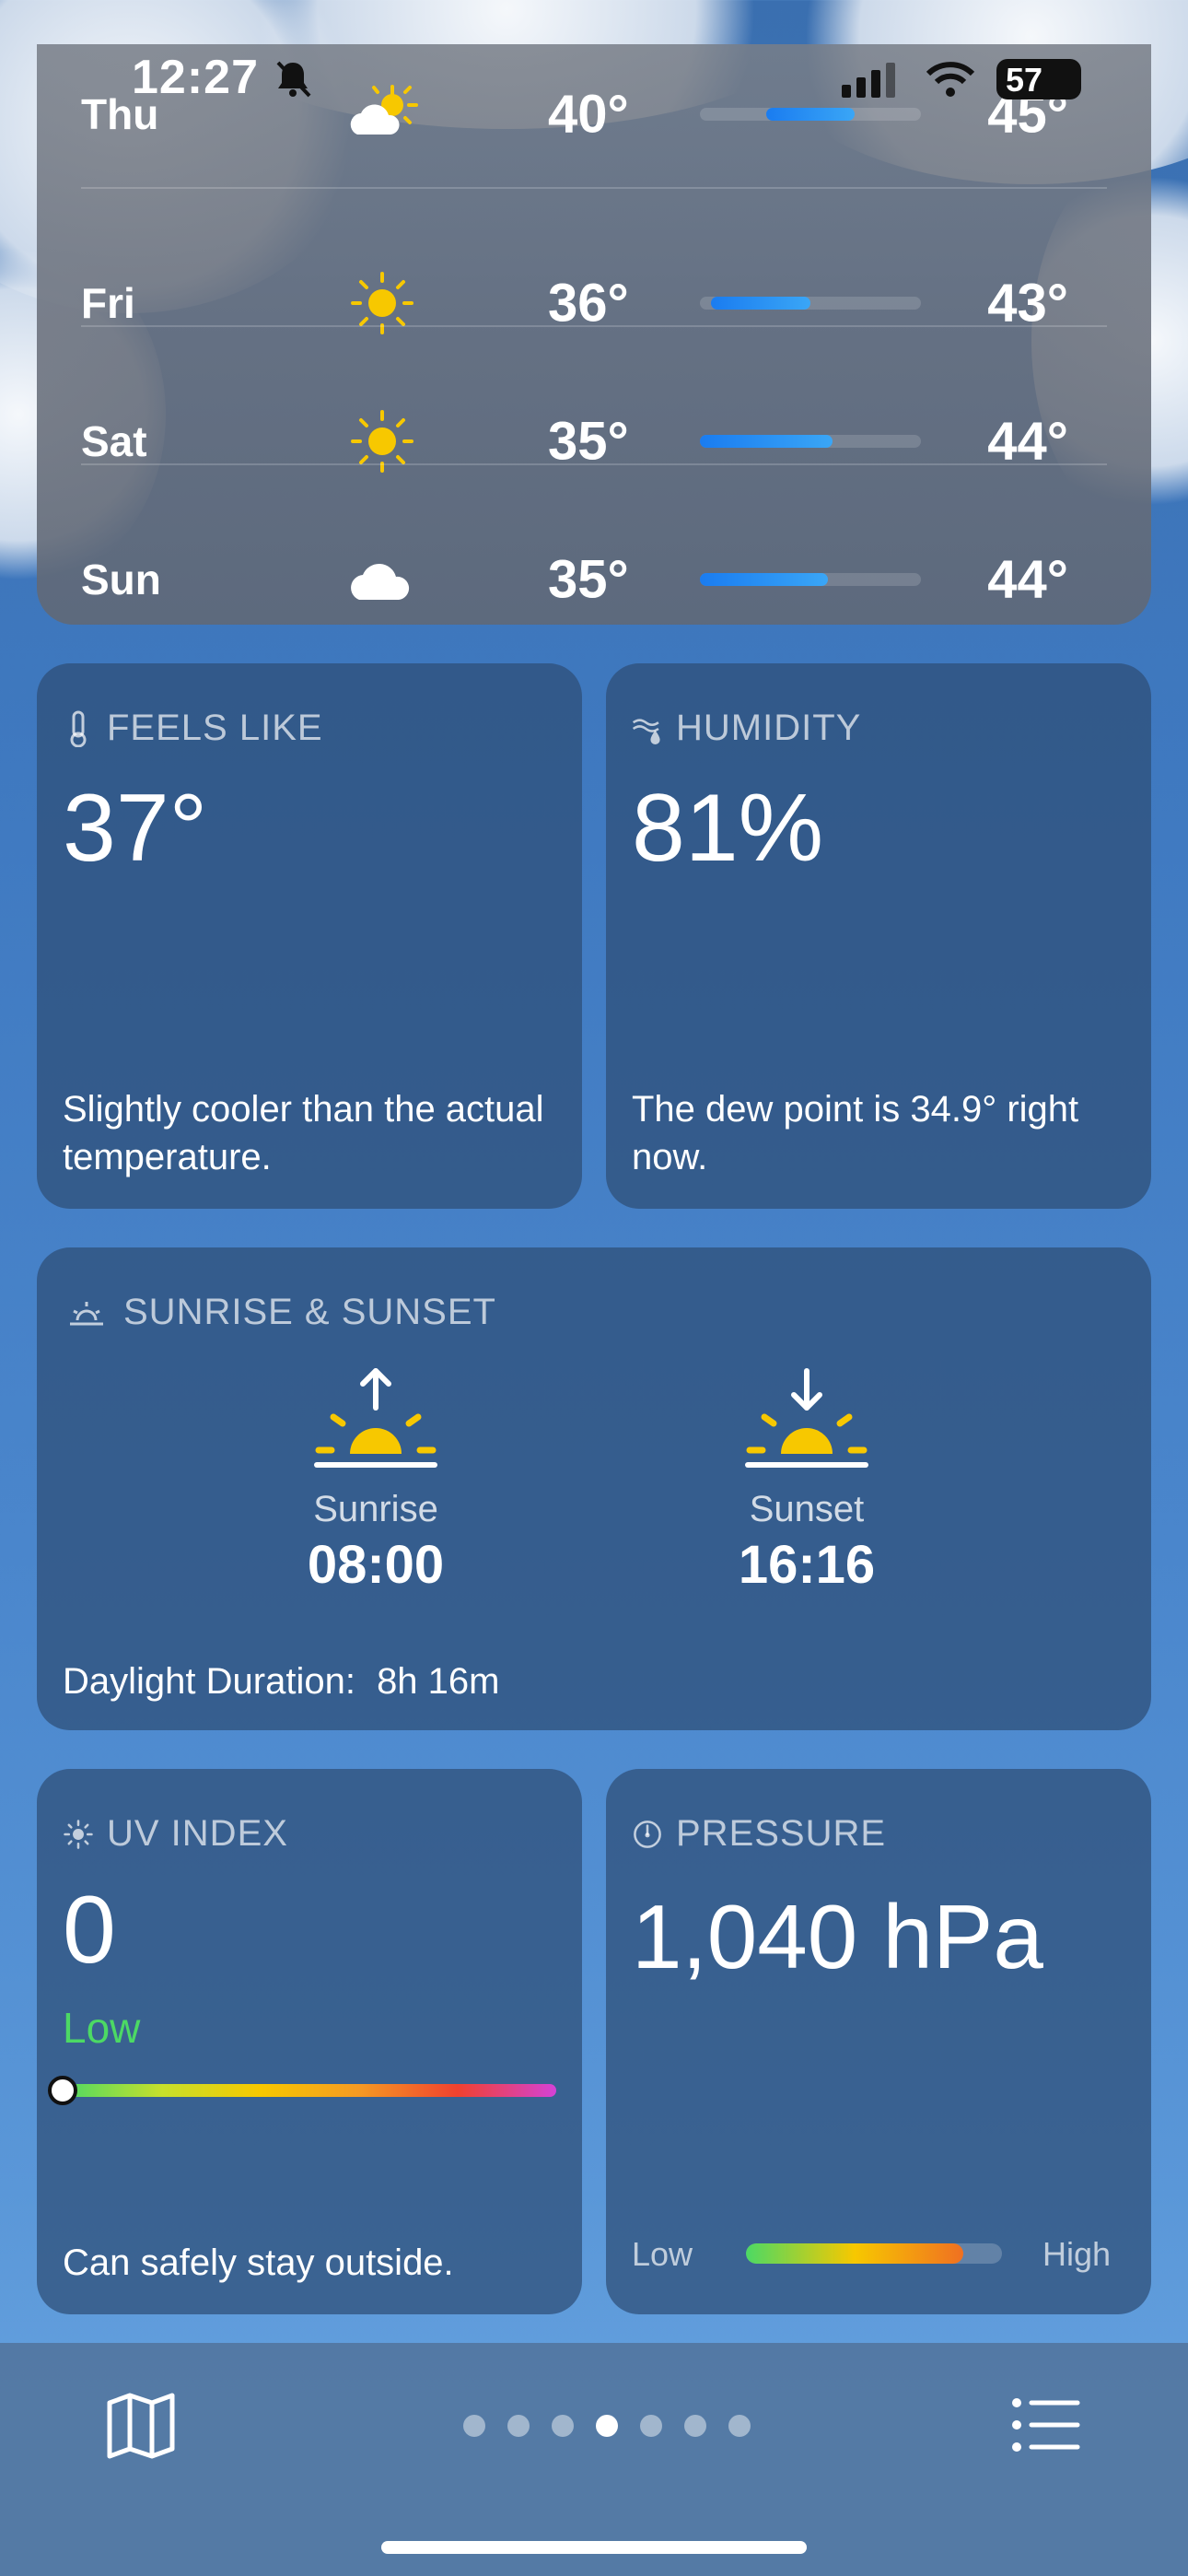 This screenshot has width=1188, height=2576. Describe the element at coordinates (121, 579) in the screenshot. I see `forecast-day: Sun` at that location.